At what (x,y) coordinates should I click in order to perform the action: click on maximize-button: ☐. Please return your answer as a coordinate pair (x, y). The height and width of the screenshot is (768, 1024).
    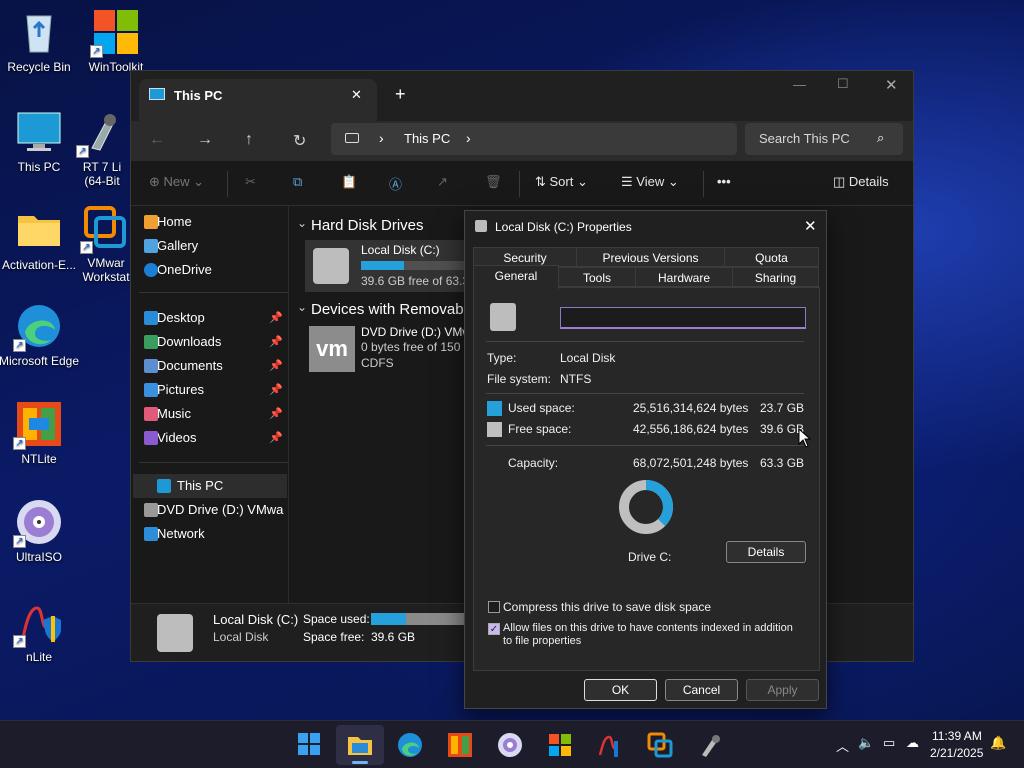
    Looking at the image, I should click on (843, 84).